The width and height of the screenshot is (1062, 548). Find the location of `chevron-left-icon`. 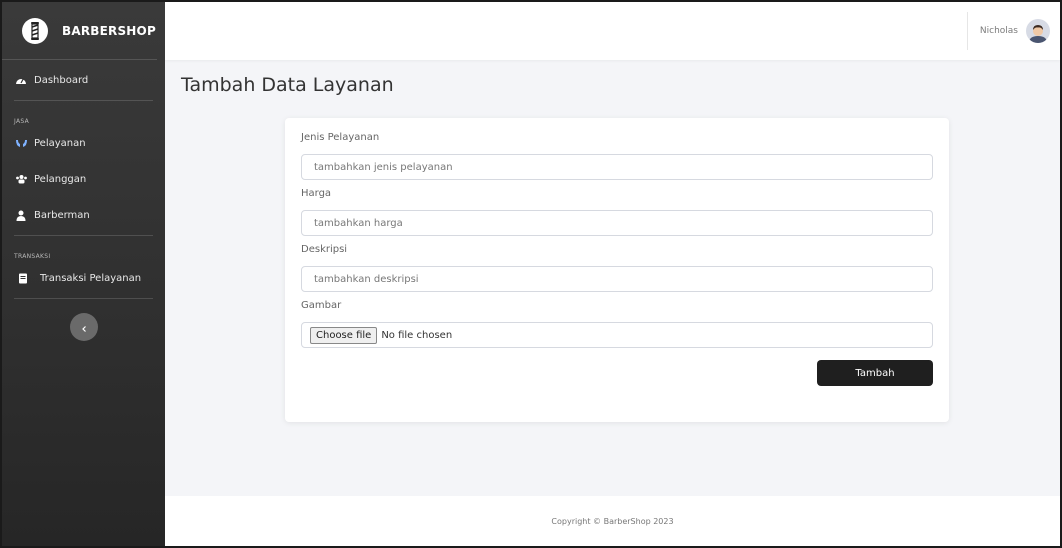

chevron-left-icon is located at coordinates (84, 327).